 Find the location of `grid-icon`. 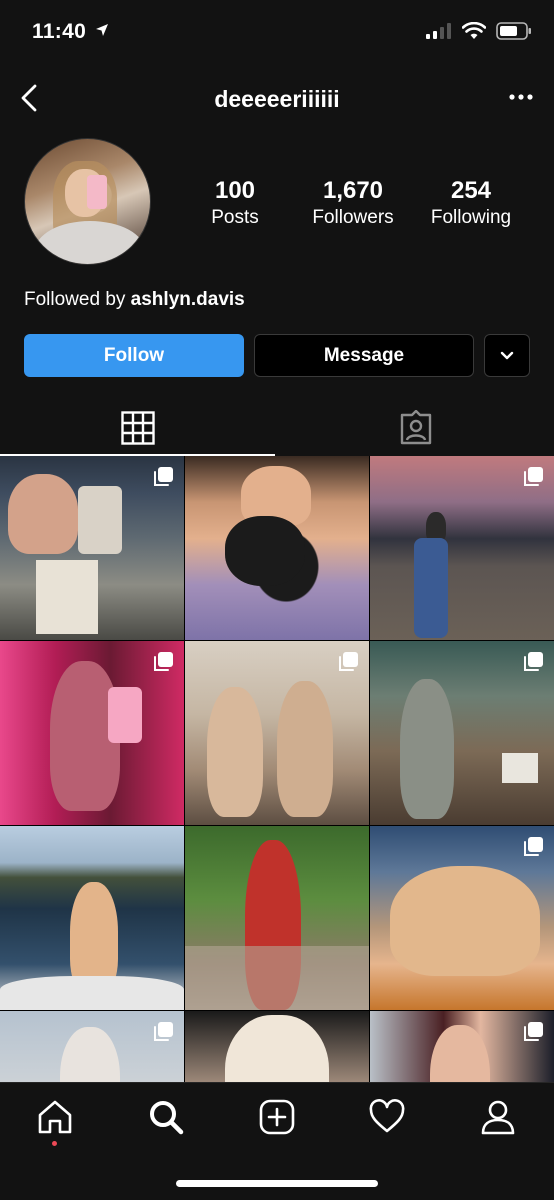

grid-icon is located at coordinates (137, 428).